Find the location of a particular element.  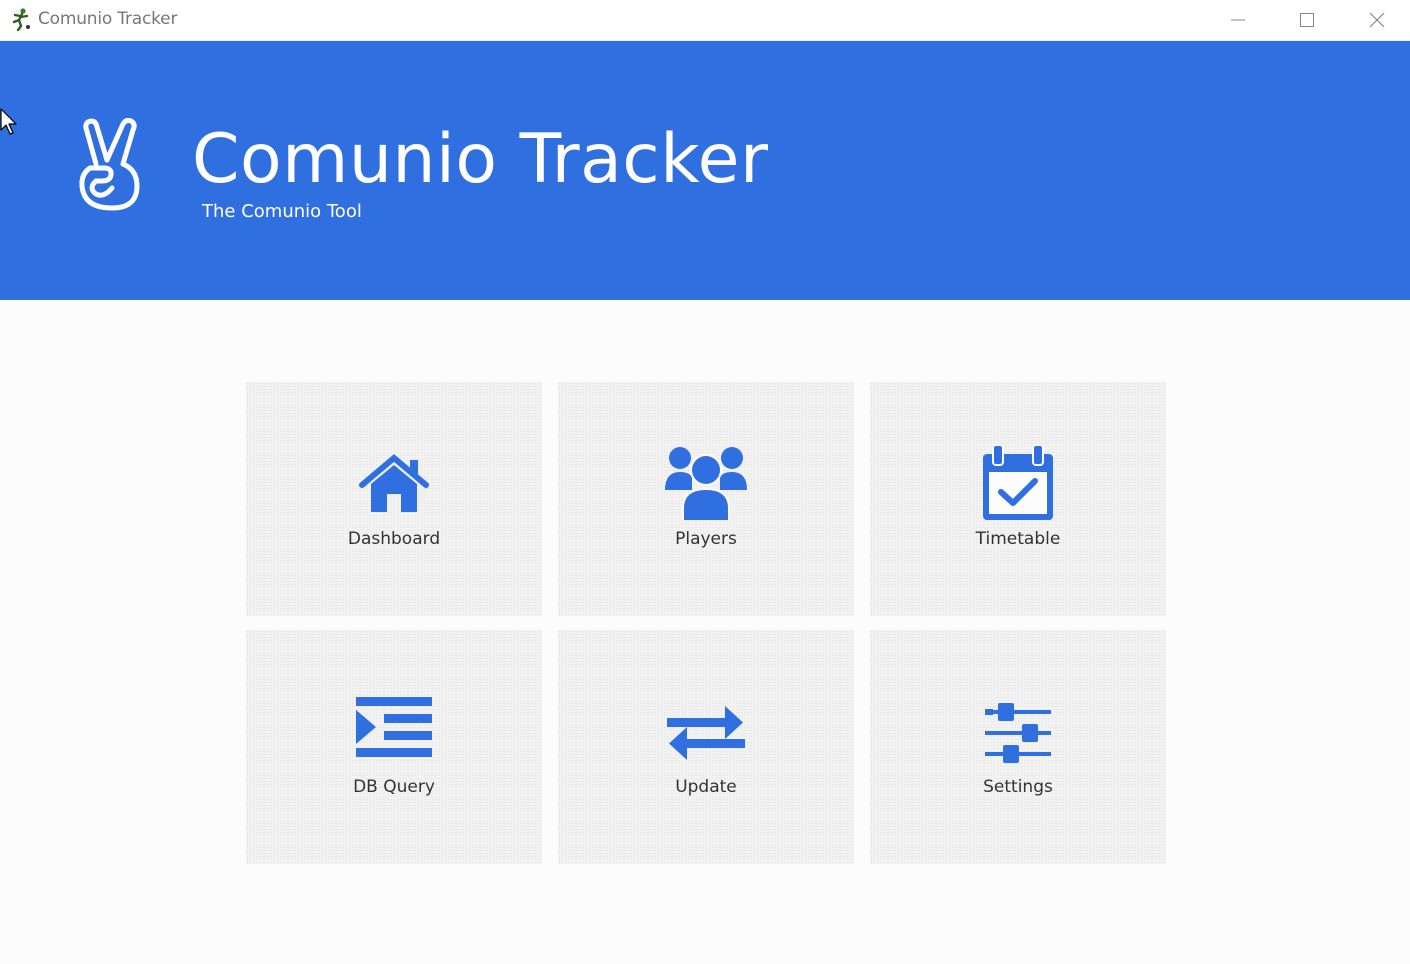

minimize-icon is located at coordinates (1238, 20).